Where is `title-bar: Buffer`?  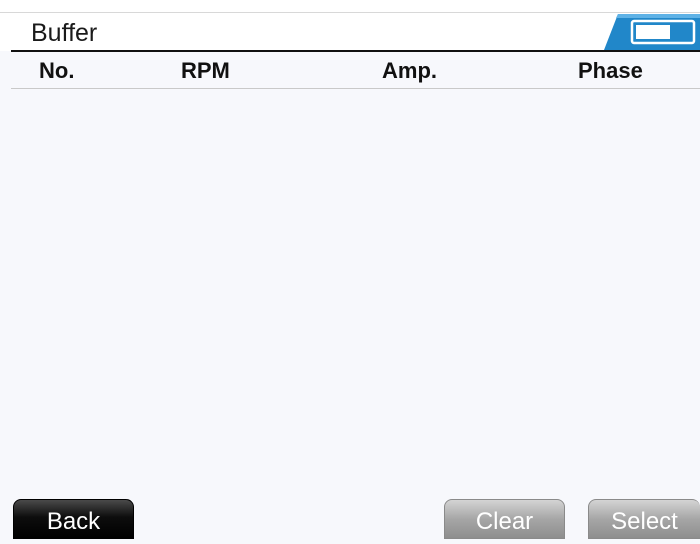
title-bar: Buffer is located at coordinates (350, 31).